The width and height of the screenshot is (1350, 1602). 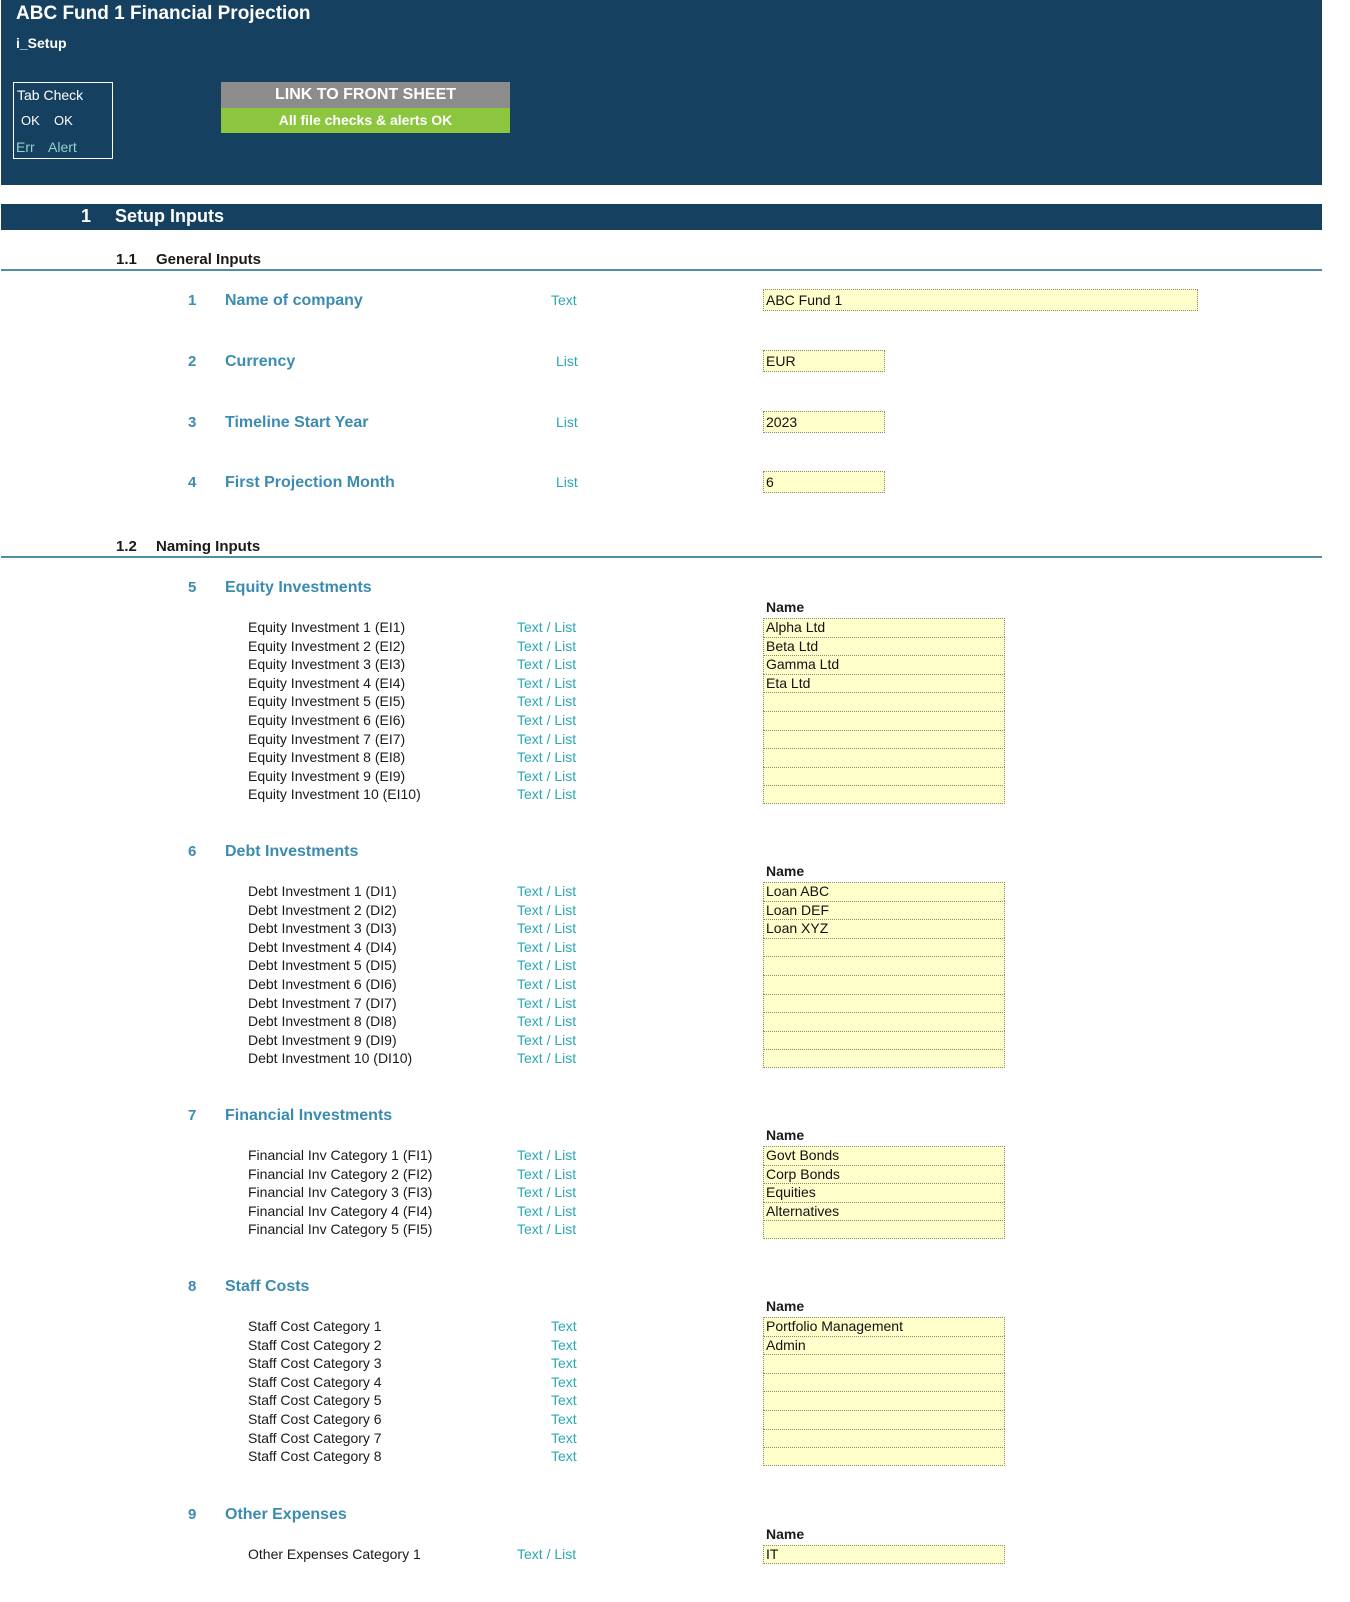 I want to click on row-label: Equity Investment 6 (EI6), so click(x=327, y=720).